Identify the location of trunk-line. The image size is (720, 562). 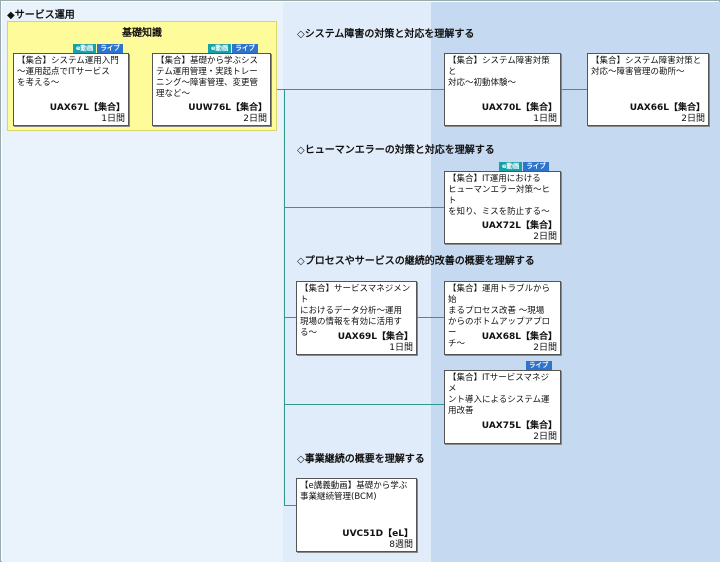
(284, 297).